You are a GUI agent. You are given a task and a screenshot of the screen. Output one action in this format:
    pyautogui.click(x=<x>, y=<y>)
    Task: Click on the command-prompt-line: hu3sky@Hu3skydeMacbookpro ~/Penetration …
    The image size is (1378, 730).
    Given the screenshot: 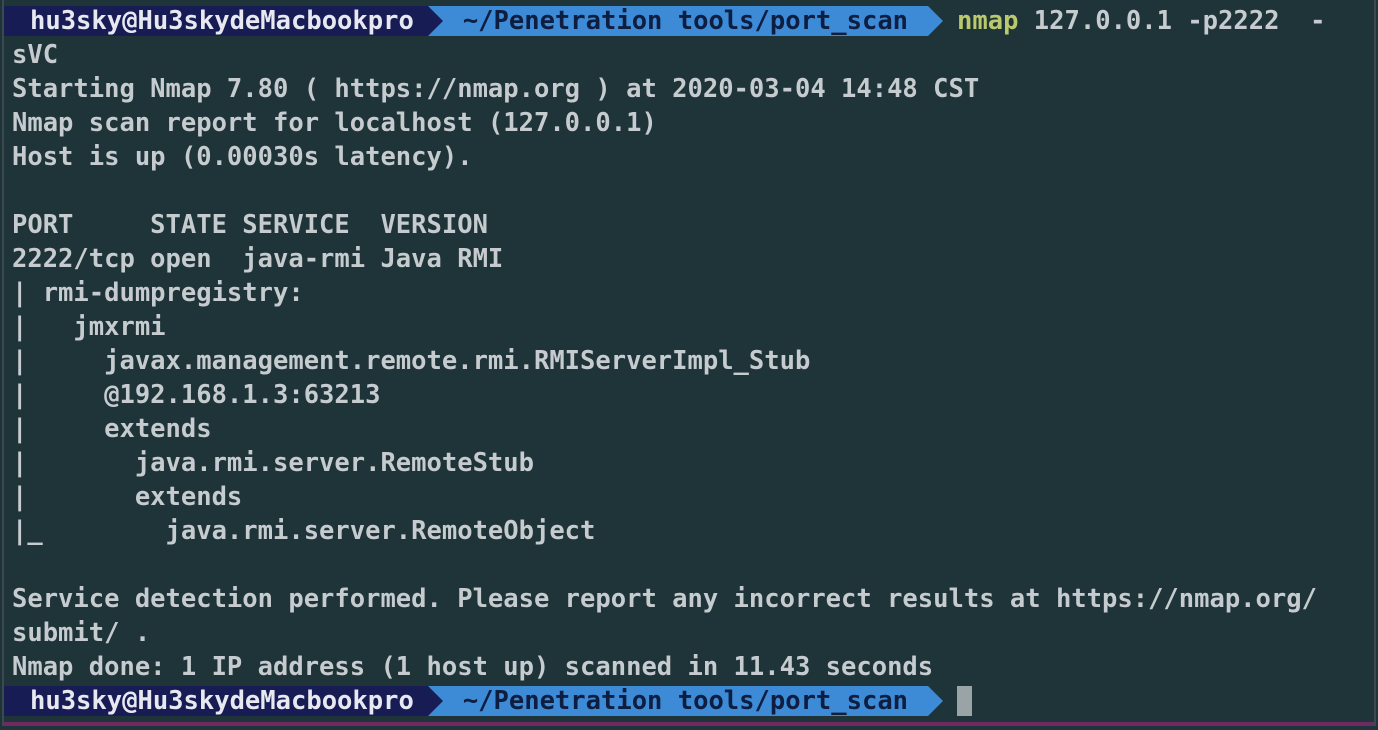 What is the action you would take?
    pyautogui.click(x=687, y=21)
    